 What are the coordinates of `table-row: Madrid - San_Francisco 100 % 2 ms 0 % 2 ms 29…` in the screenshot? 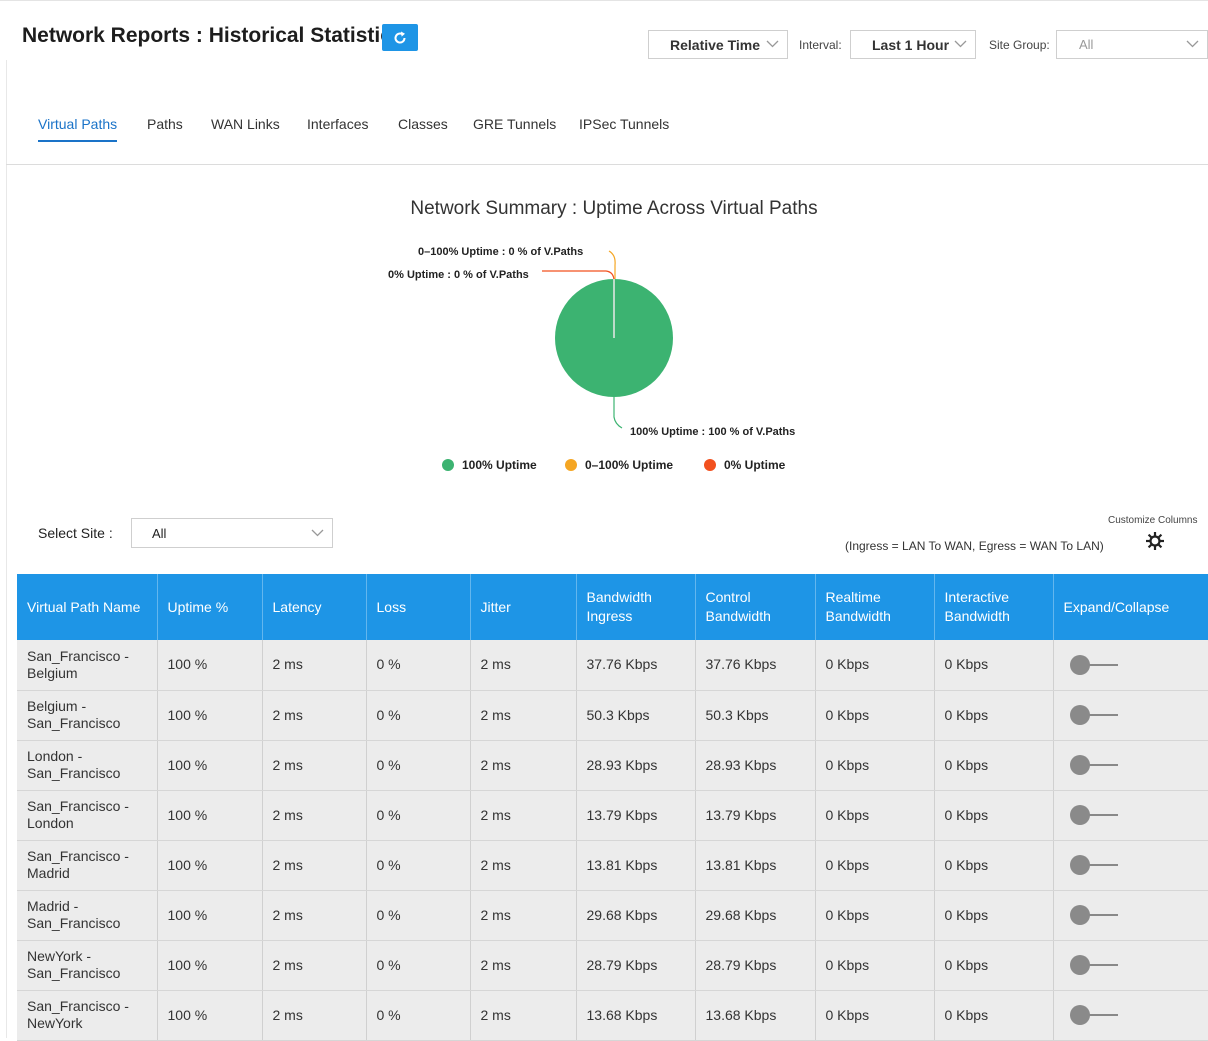 It's located at (612, 915).